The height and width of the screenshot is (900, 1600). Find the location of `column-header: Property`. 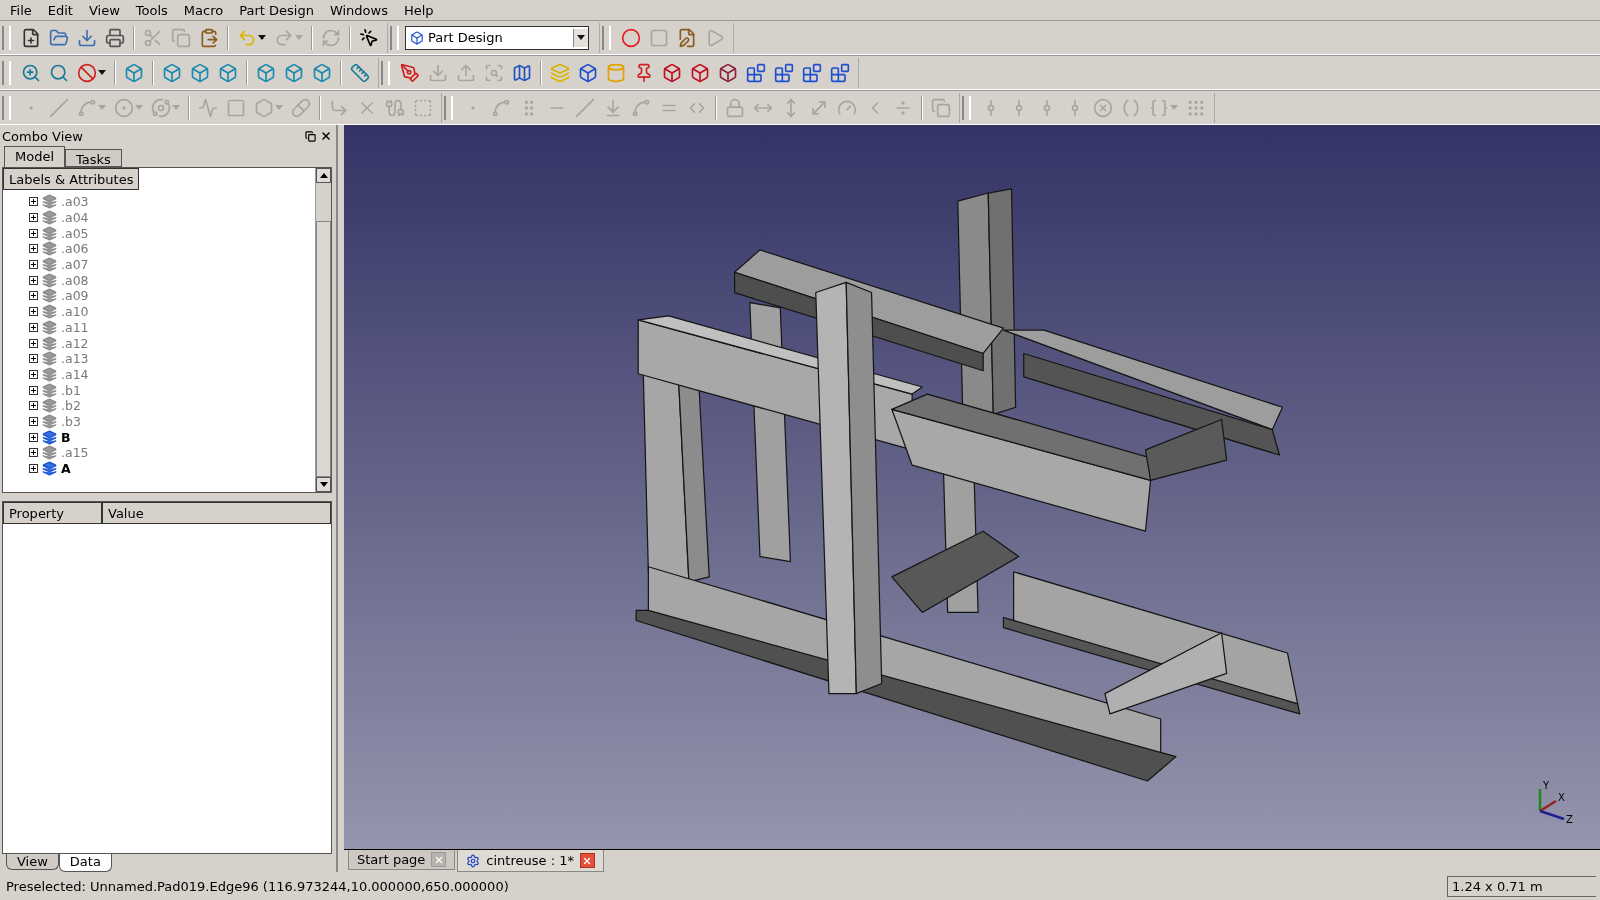

column-header: Property is located at coordinates (52, 513).